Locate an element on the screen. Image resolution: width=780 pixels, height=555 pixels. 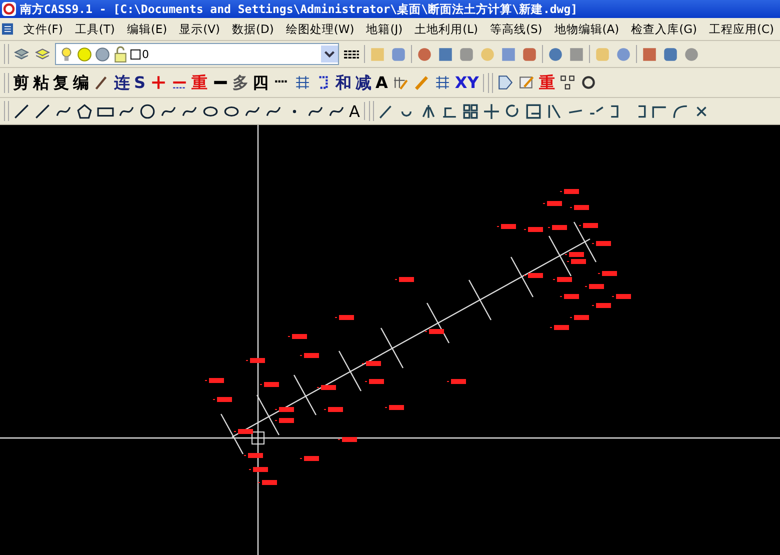
fillet-icon is located at coordinates (680, 111).